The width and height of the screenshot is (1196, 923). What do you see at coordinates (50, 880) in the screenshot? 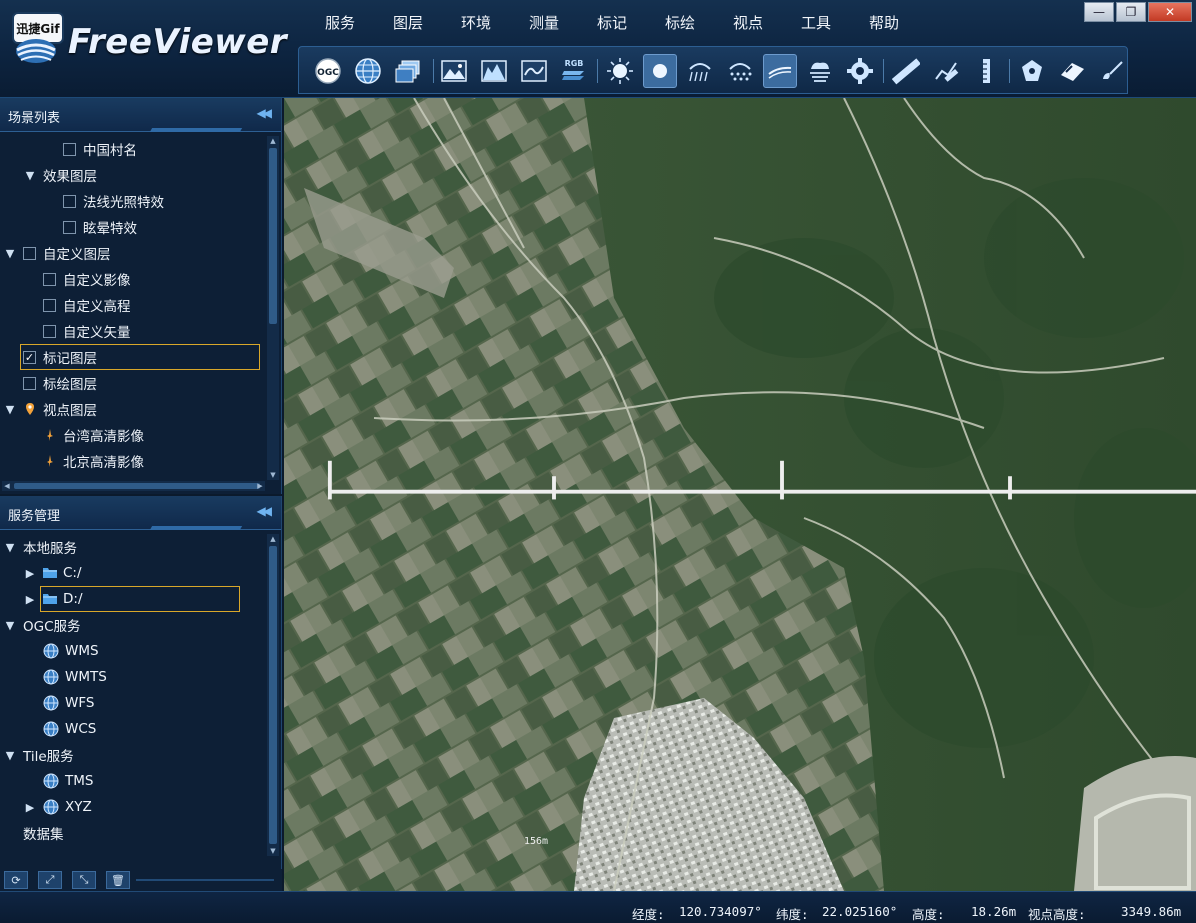
I see `expand-all-button: ⤢` at bounding box center [50, 880].